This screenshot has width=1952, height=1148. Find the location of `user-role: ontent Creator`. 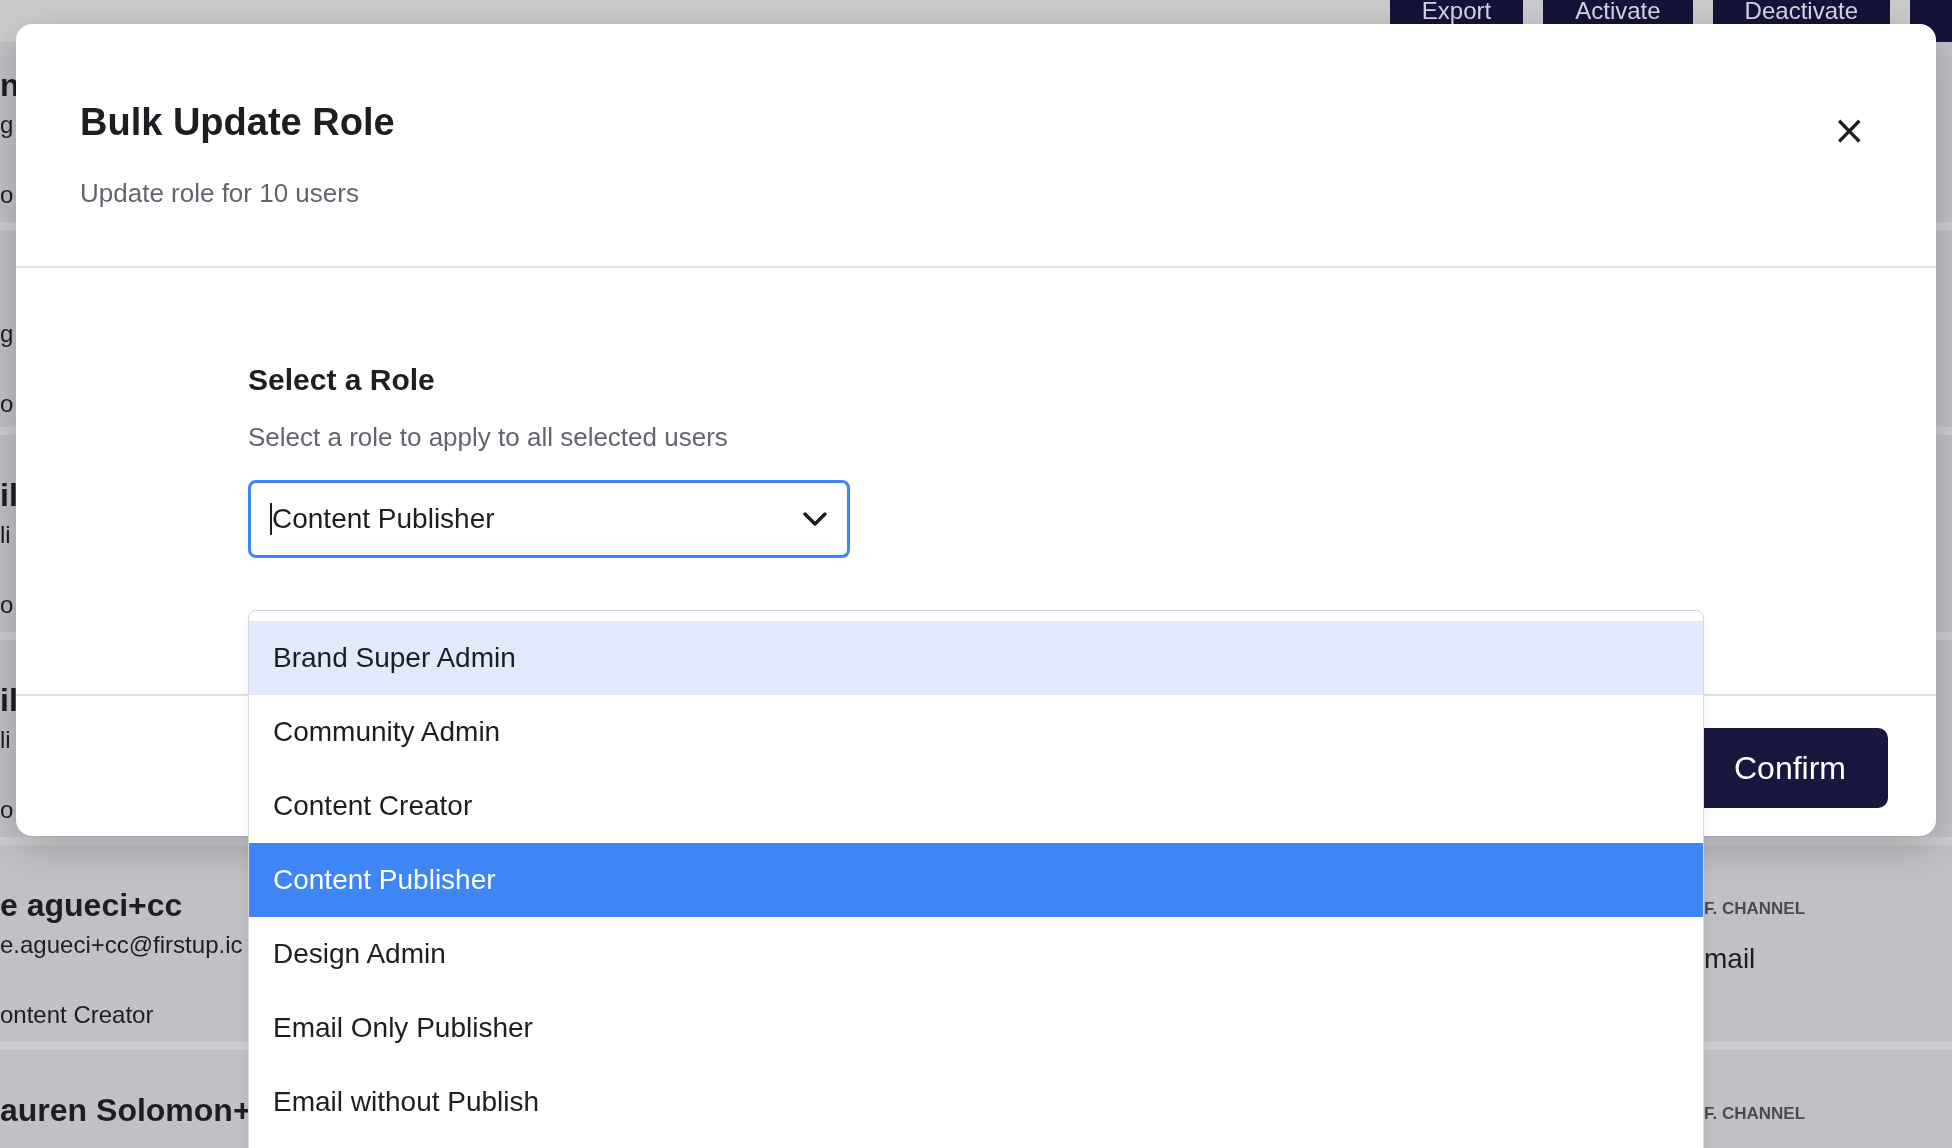

user-role: ontent Creator is located at coordinates (77, 1015).